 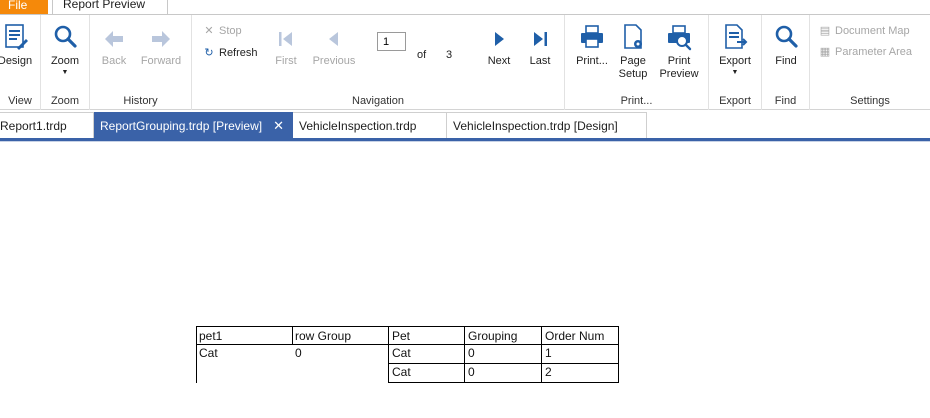 I want to click on table-row: 1, so click(x=548, y=353).